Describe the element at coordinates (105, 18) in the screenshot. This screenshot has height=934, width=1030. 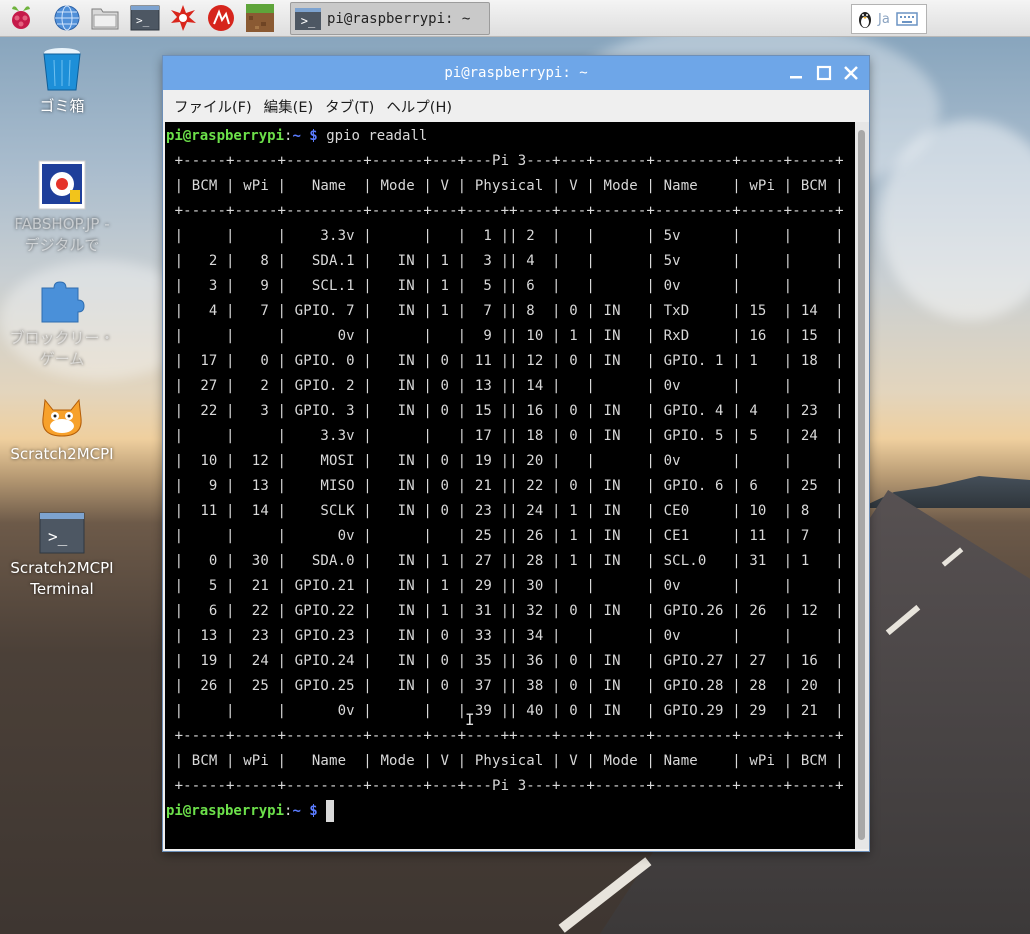
I see `file-manager-icon` at that location.